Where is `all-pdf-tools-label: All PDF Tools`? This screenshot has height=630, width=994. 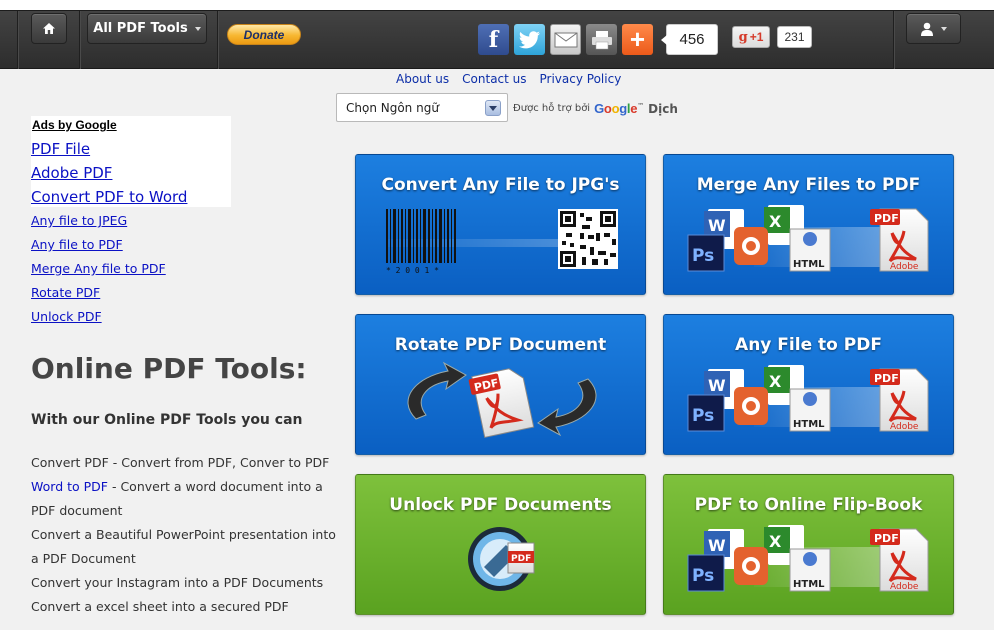 all-pdf-tools-label: All PDF Tools is located at coordinates (140, 28).